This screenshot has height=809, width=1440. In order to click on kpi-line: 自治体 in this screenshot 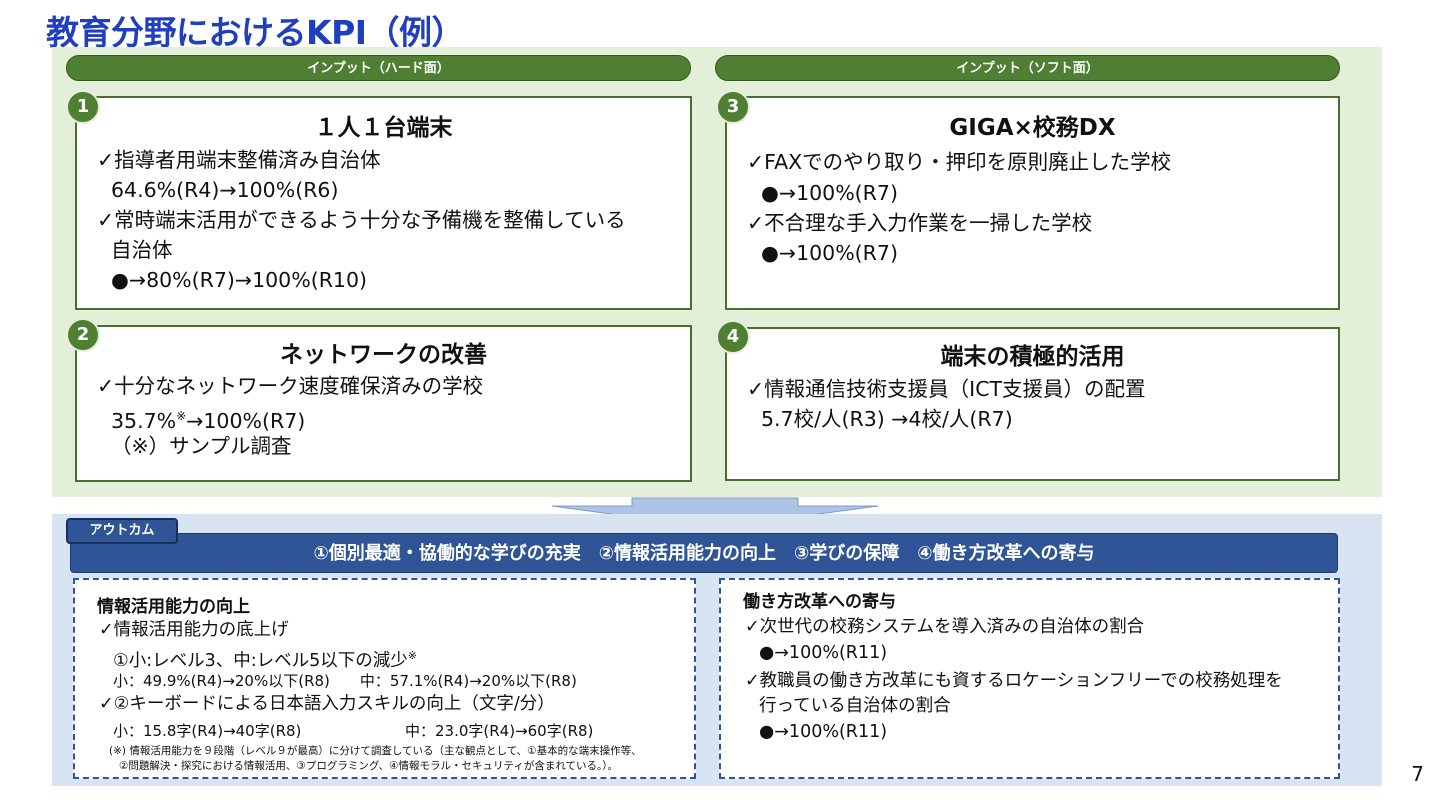, I will do `click(142, 250)`.